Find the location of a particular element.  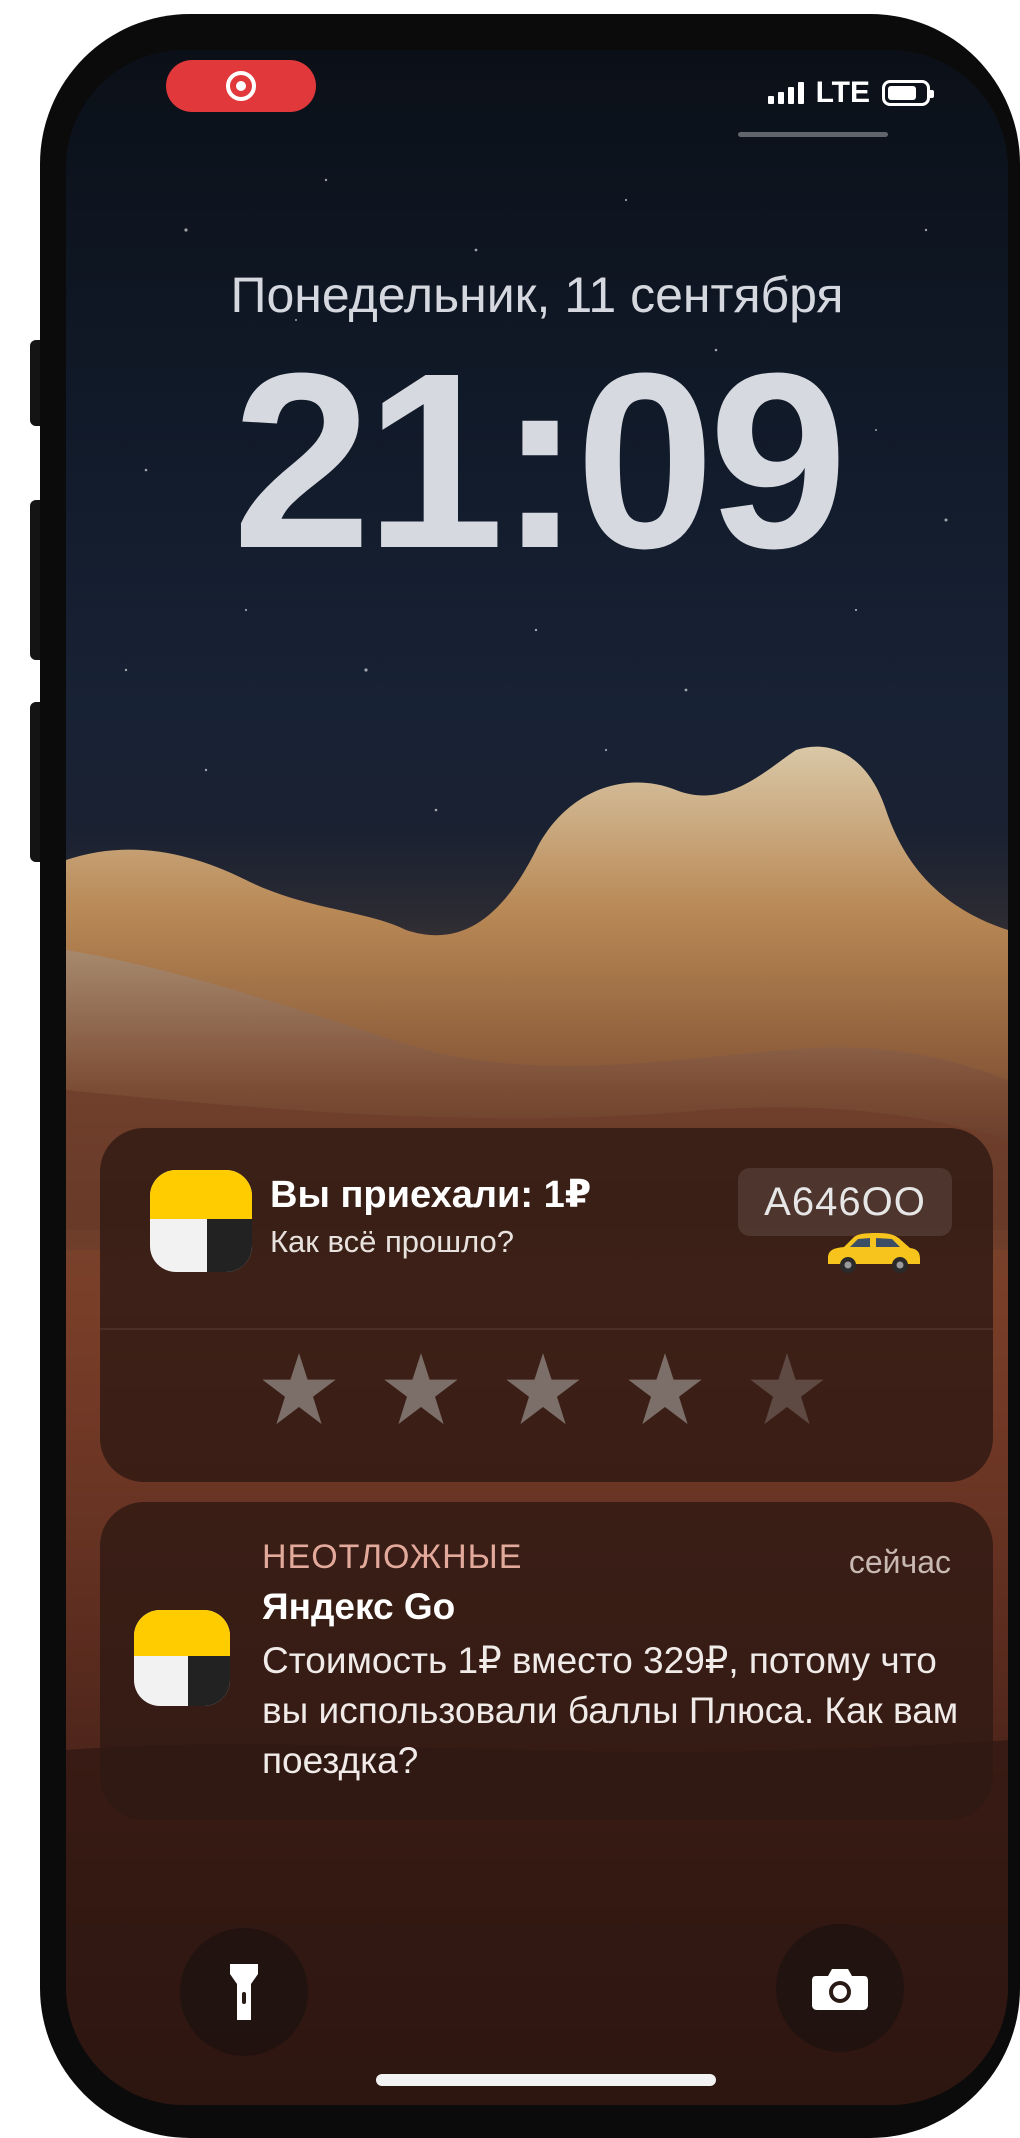

license-plate: А646ОО is located at coordinates (845, 1202).